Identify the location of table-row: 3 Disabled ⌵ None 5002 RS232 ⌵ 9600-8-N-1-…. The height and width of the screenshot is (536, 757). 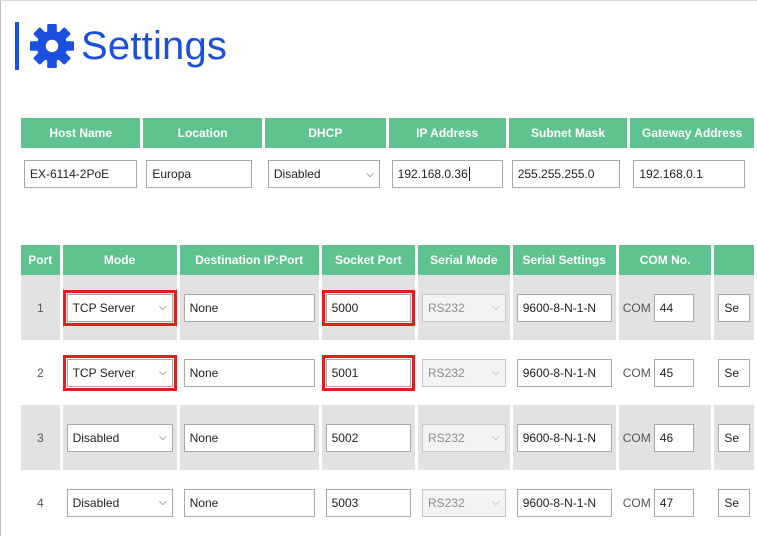
(387, 437).